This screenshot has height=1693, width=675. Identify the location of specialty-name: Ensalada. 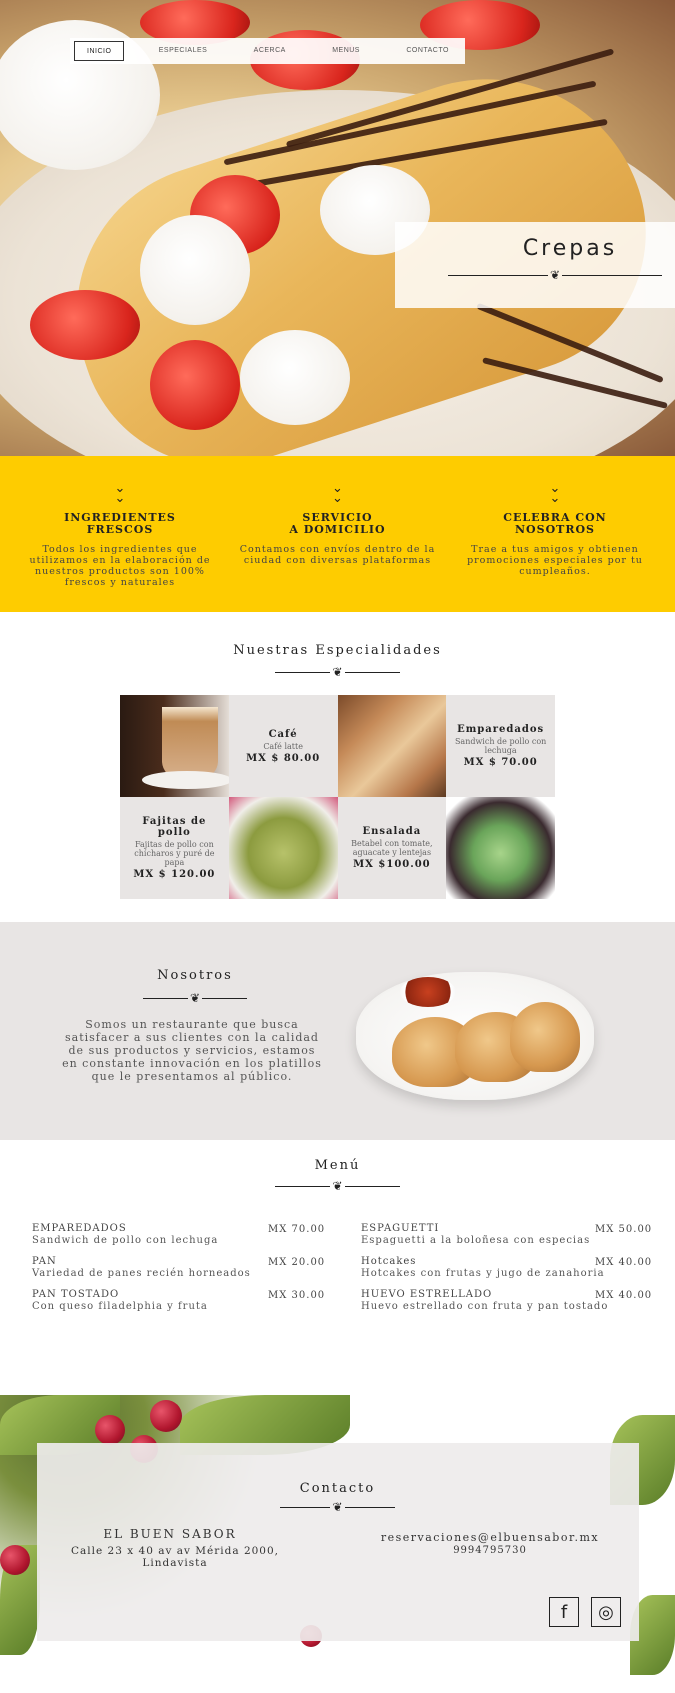
(392, 831).